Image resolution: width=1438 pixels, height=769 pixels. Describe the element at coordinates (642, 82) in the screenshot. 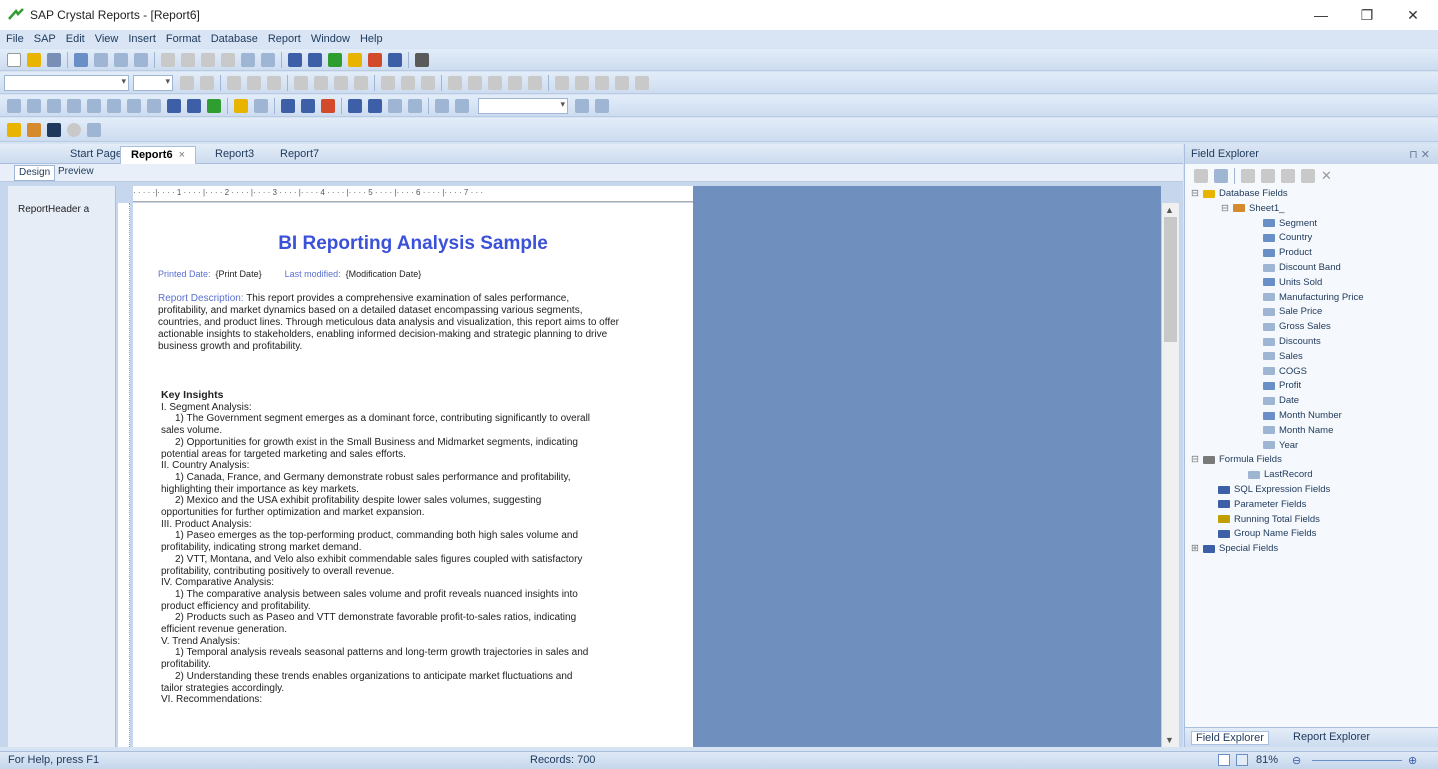

I see `decrease-decimal-icon` at that location.